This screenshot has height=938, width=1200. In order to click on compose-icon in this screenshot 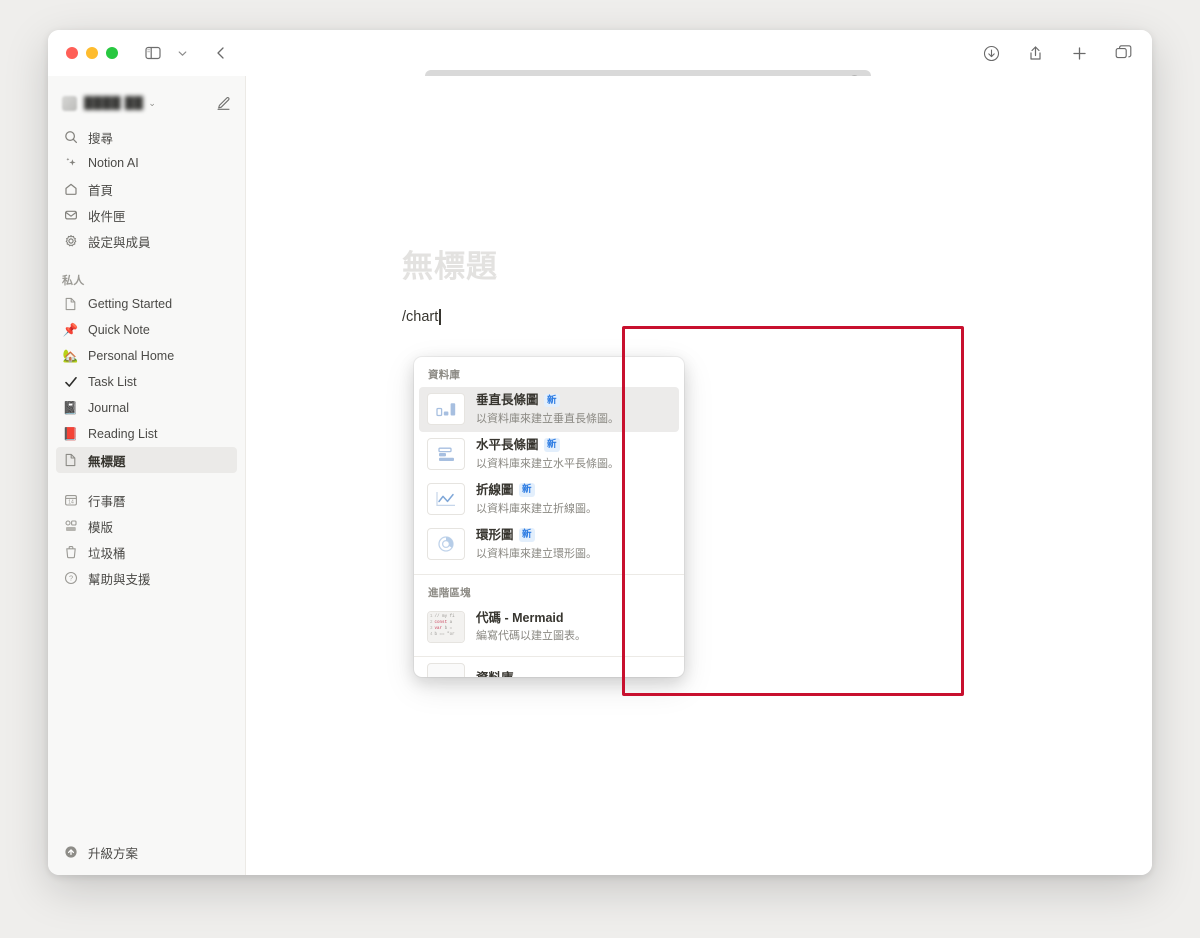, I will do `click(223, 103)`.